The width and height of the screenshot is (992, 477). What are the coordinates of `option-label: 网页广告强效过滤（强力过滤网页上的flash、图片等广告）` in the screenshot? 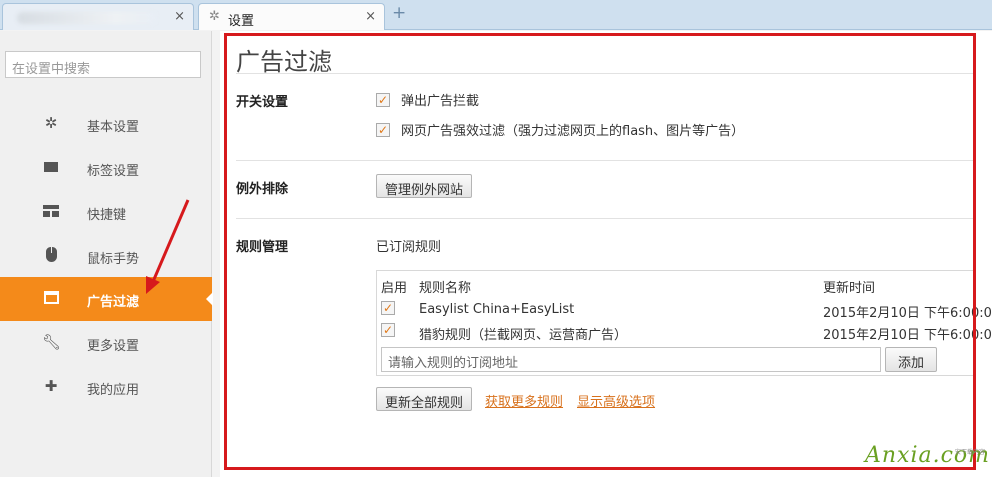 It's located at (573, 131).